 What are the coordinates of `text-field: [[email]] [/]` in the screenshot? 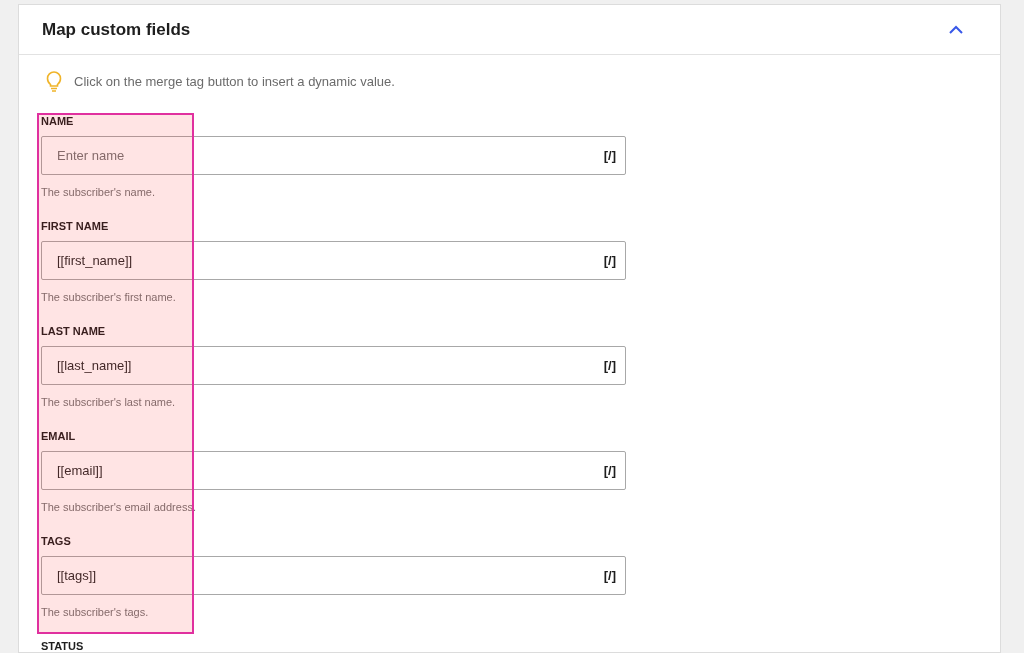 It's located at (333, 470).